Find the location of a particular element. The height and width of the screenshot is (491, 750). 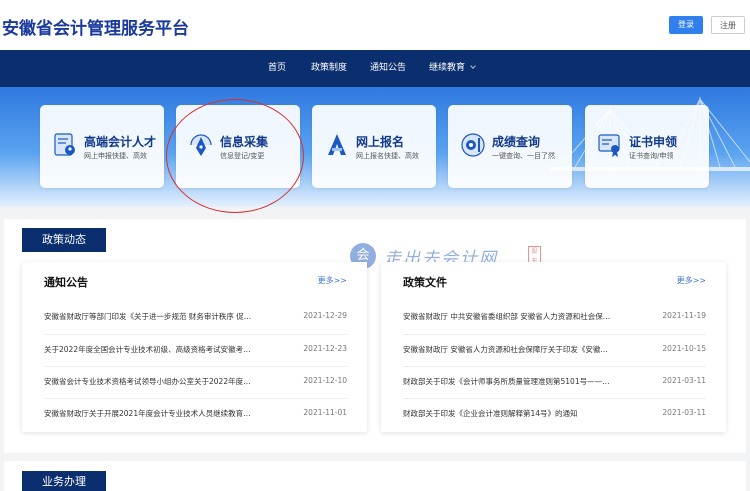

card-online-registration: 网上报名 网上报名快捷、高效 is located at coordinates (374, 146).